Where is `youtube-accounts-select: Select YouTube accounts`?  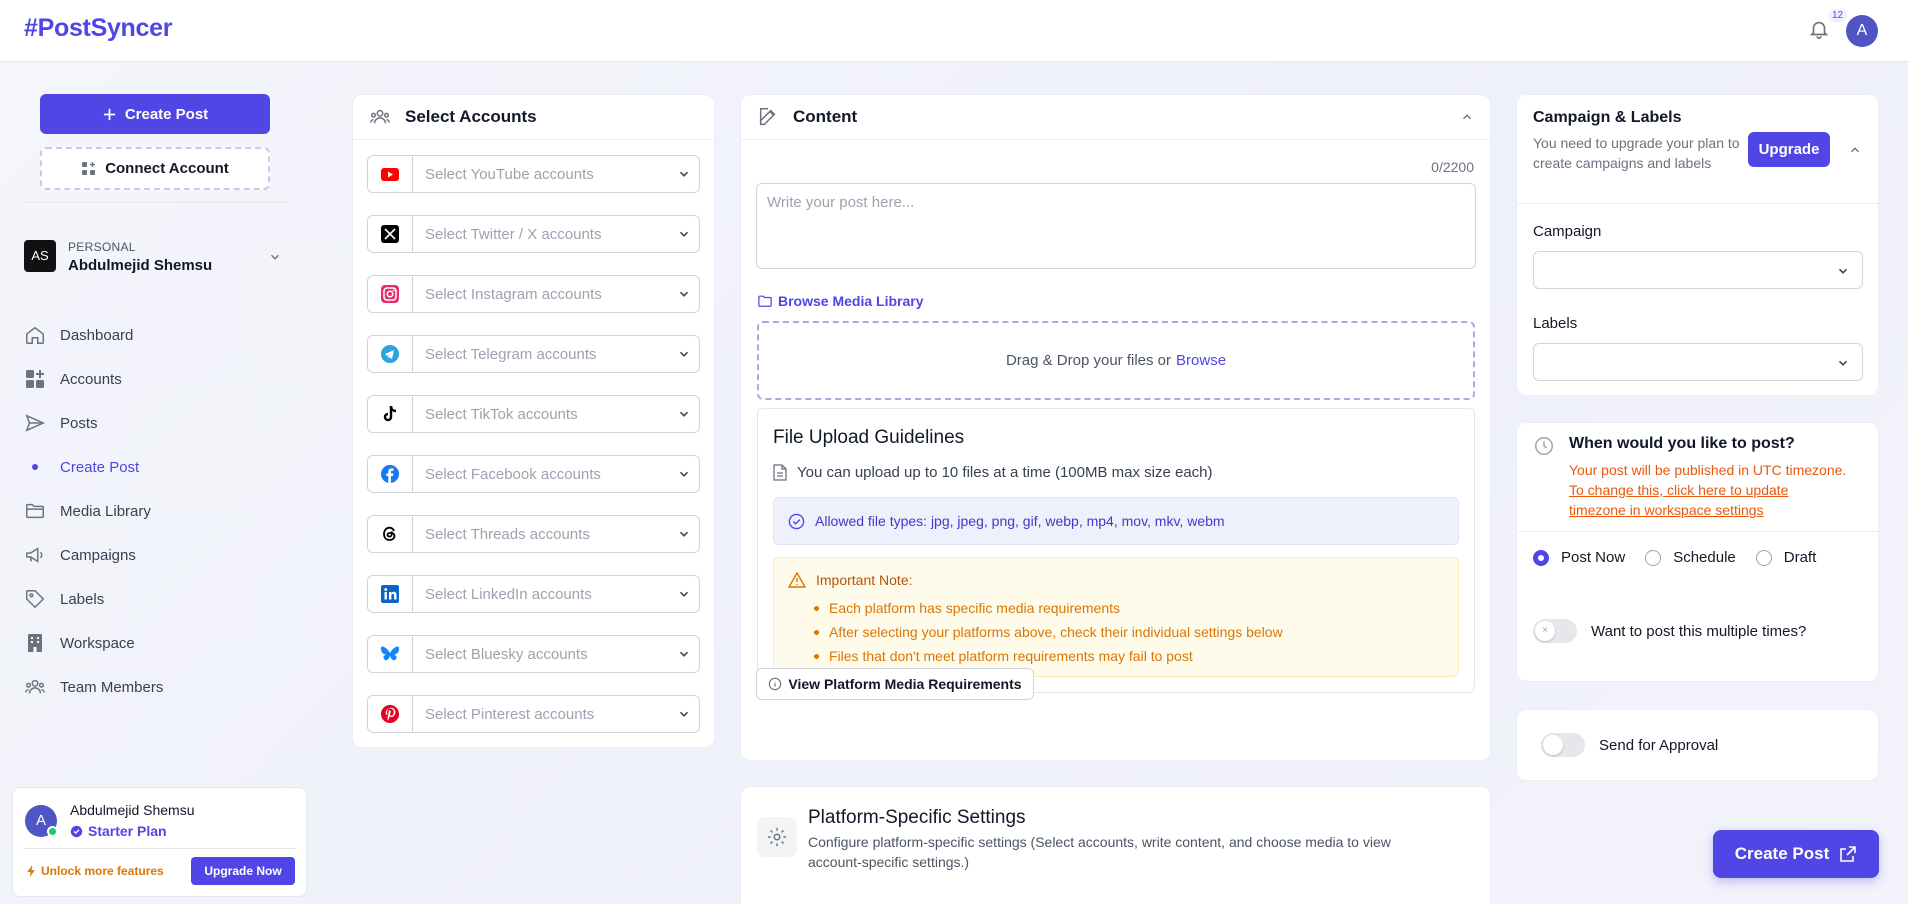 youtube-accounts-select: Select YouTube accounts is located at coordinates (533, 174).